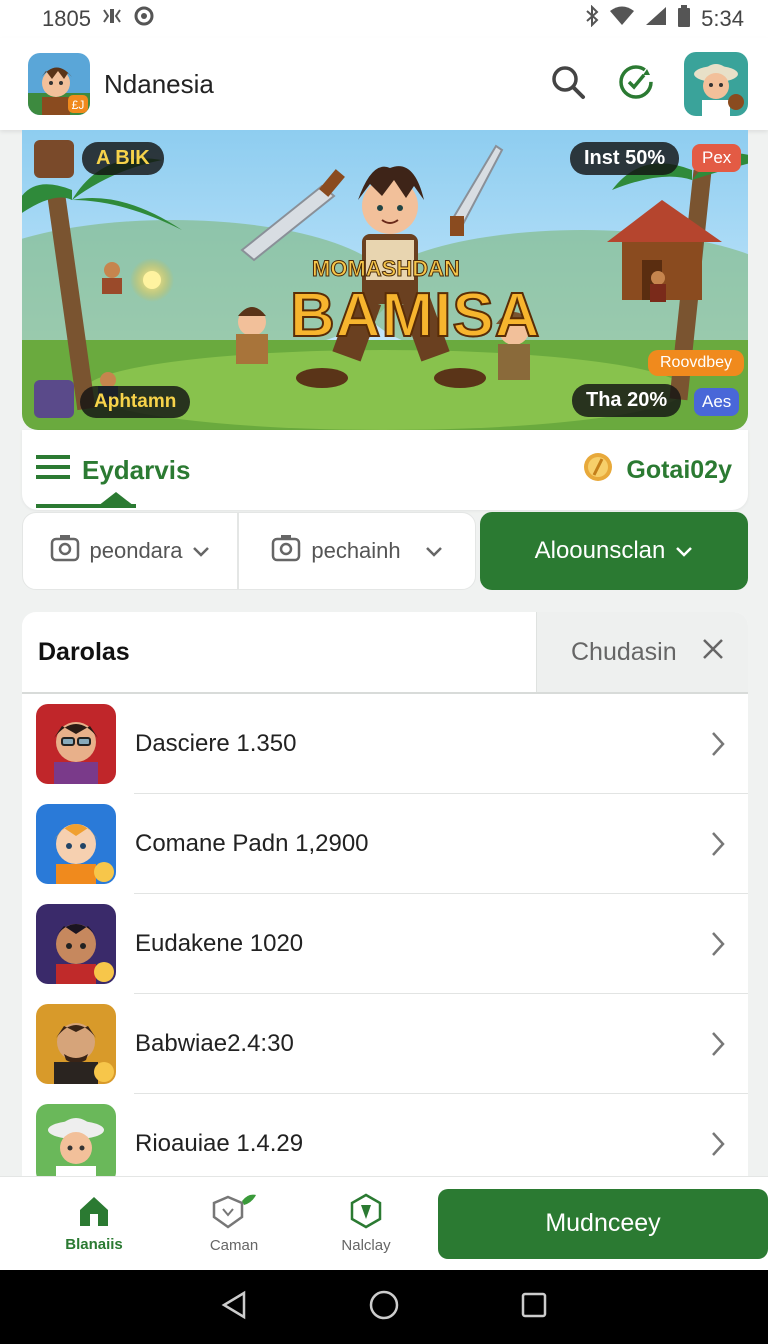 The image size is (768, 1344). What do you see at coordinates (717, 402) in the screenshot?
I see `banner-bottom-right-blue-tag: Aes` at bounding box center [717, 402].